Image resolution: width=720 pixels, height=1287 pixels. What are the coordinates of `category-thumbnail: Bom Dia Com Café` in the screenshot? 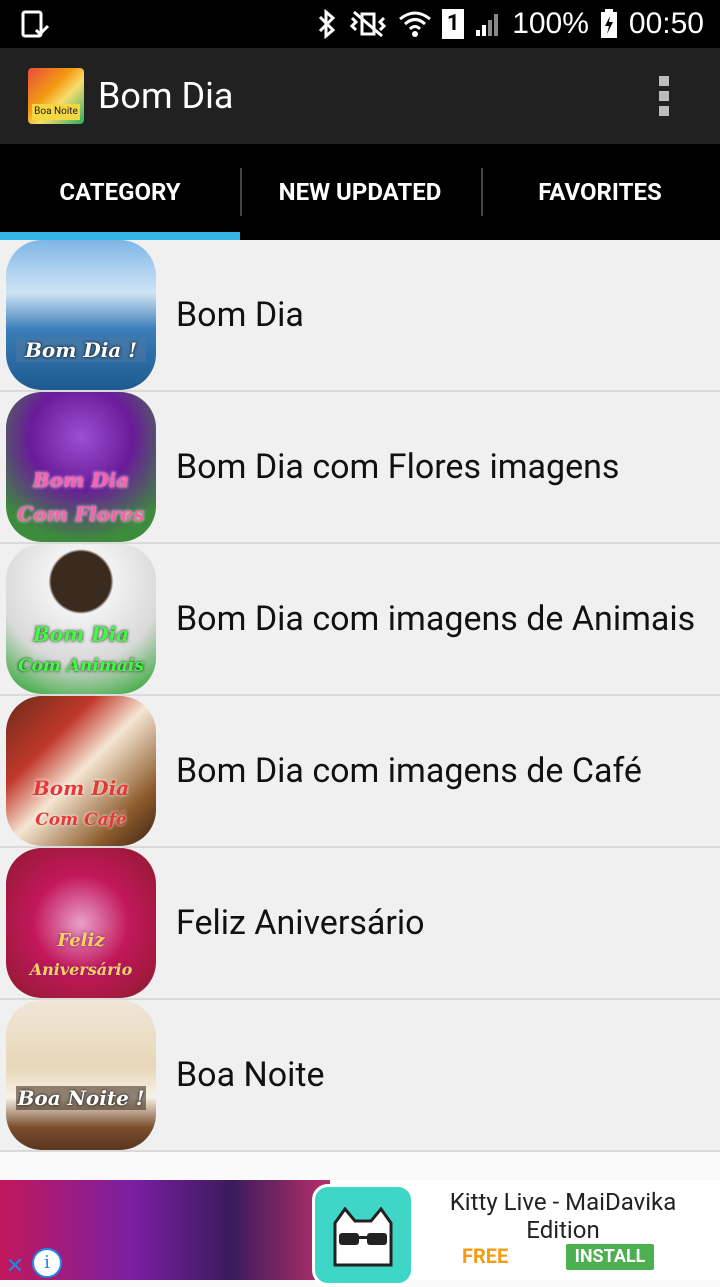 It's located at (81, 771).